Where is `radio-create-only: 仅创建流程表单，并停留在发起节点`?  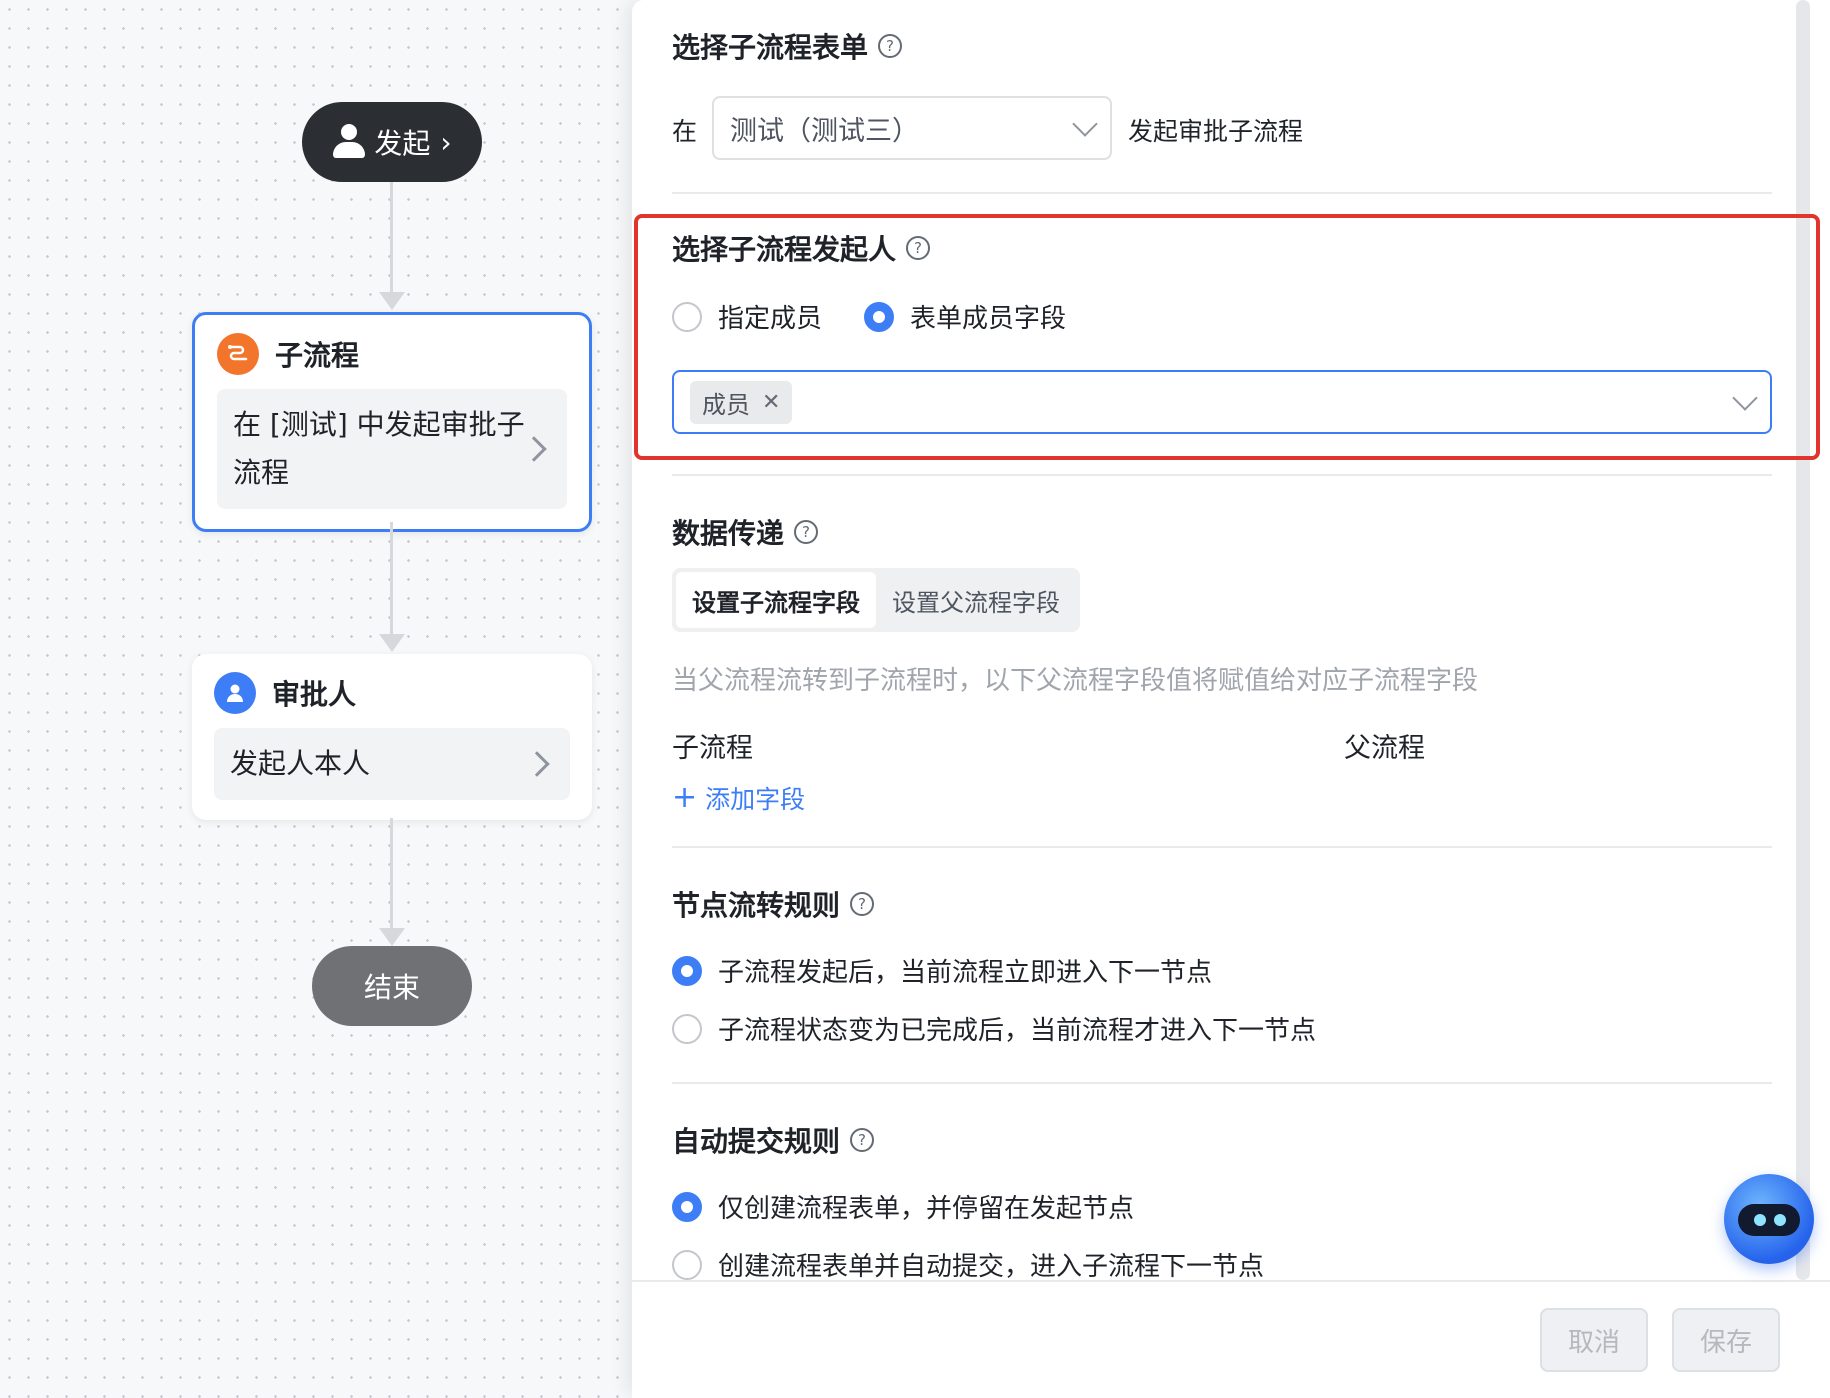 radio-create-only: 仅创建流程表单，并停留在发起节点 is located at coordinates (903, 1206).